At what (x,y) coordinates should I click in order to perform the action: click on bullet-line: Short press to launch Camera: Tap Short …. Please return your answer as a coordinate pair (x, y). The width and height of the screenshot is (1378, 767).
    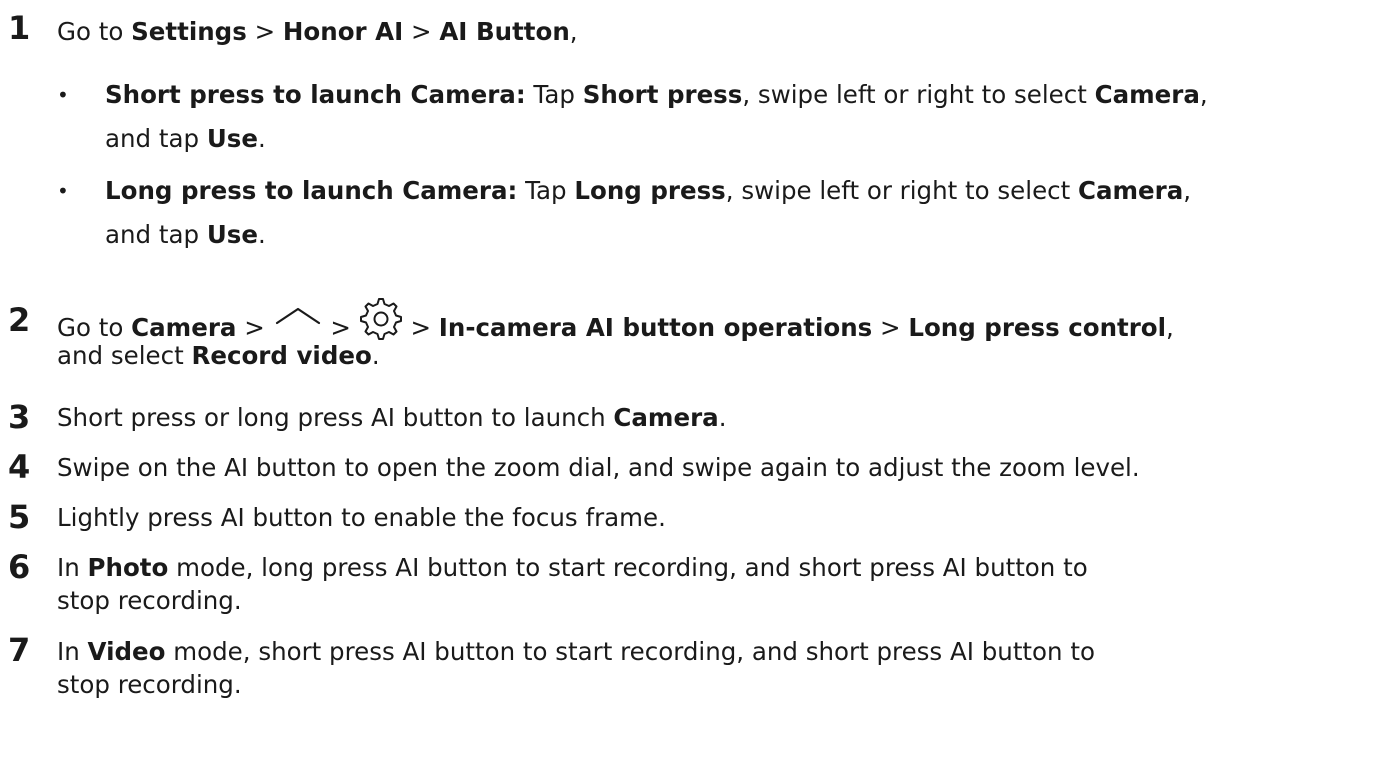
    Looking at the image, I should click on (656, 95).